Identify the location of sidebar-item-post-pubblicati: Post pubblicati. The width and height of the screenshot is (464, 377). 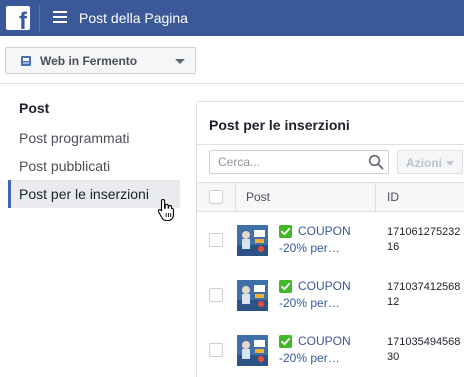
(94, 166).